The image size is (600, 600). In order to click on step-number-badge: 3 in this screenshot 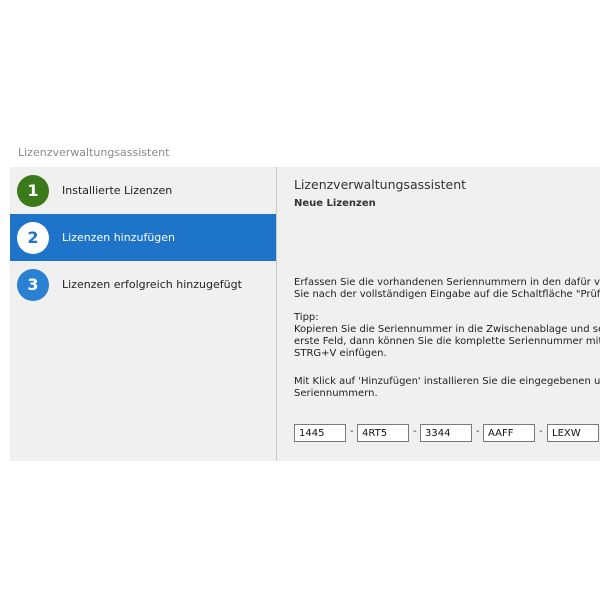, I will do `click(33, 285)`.